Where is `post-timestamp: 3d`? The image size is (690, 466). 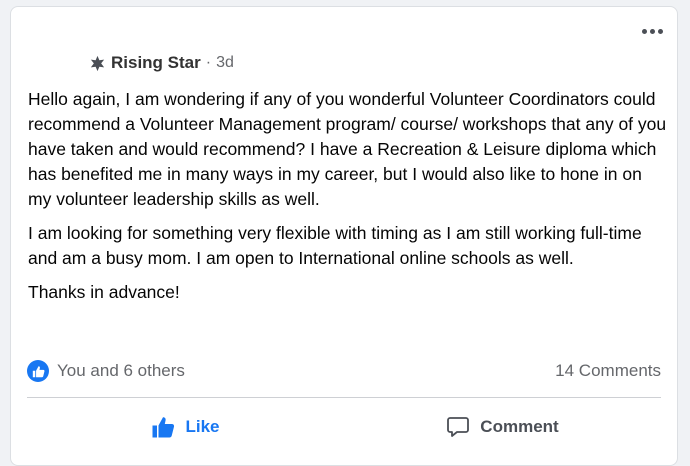 post-timestamp: 3d is located at coordinates (225, 63).